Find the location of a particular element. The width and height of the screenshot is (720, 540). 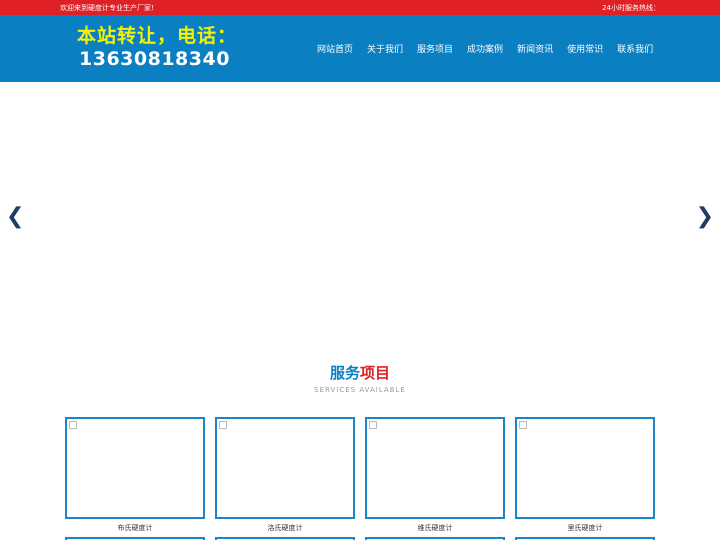

main-nav: 网站首页 关于我们 服务项目 成功案例 新闻资讯 使用常识 联系我们 is located at coordinates (485, 48).